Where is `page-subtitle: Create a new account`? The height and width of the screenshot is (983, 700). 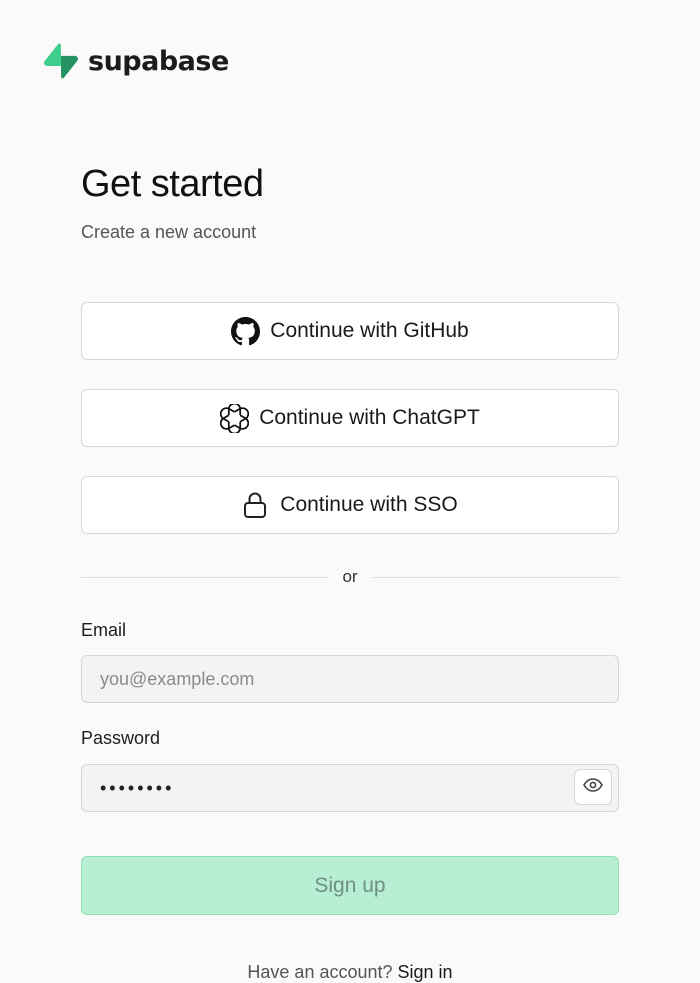 page-subtitle: Create a new account is located at coordinates (169, 232).